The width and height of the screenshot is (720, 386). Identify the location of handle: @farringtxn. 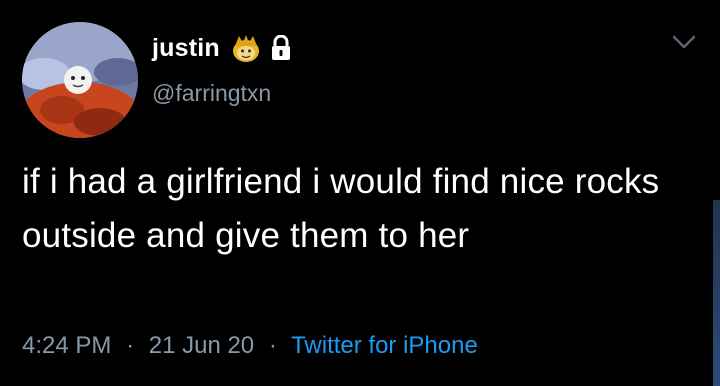
(211, 93).